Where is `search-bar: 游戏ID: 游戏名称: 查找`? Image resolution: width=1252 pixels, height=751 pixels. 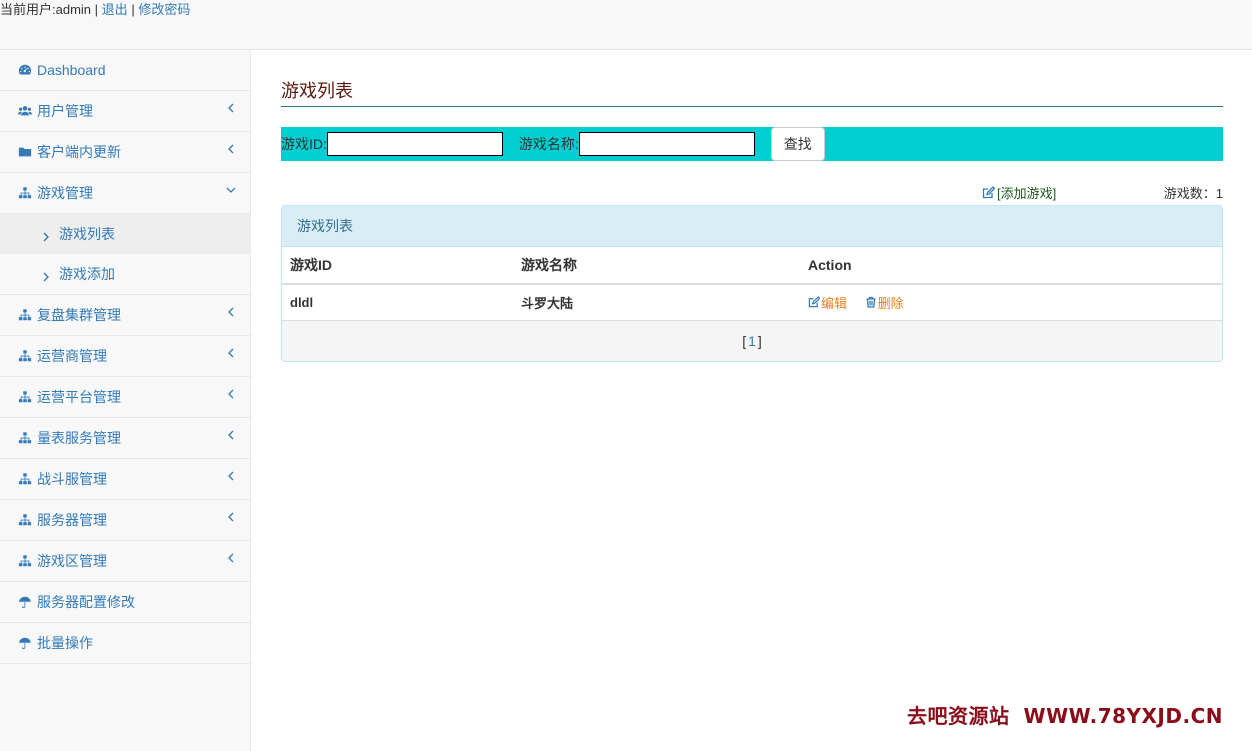
search-bar: 游戏ID: 游戏名称: 查找 is located at coordinates (752, 144).